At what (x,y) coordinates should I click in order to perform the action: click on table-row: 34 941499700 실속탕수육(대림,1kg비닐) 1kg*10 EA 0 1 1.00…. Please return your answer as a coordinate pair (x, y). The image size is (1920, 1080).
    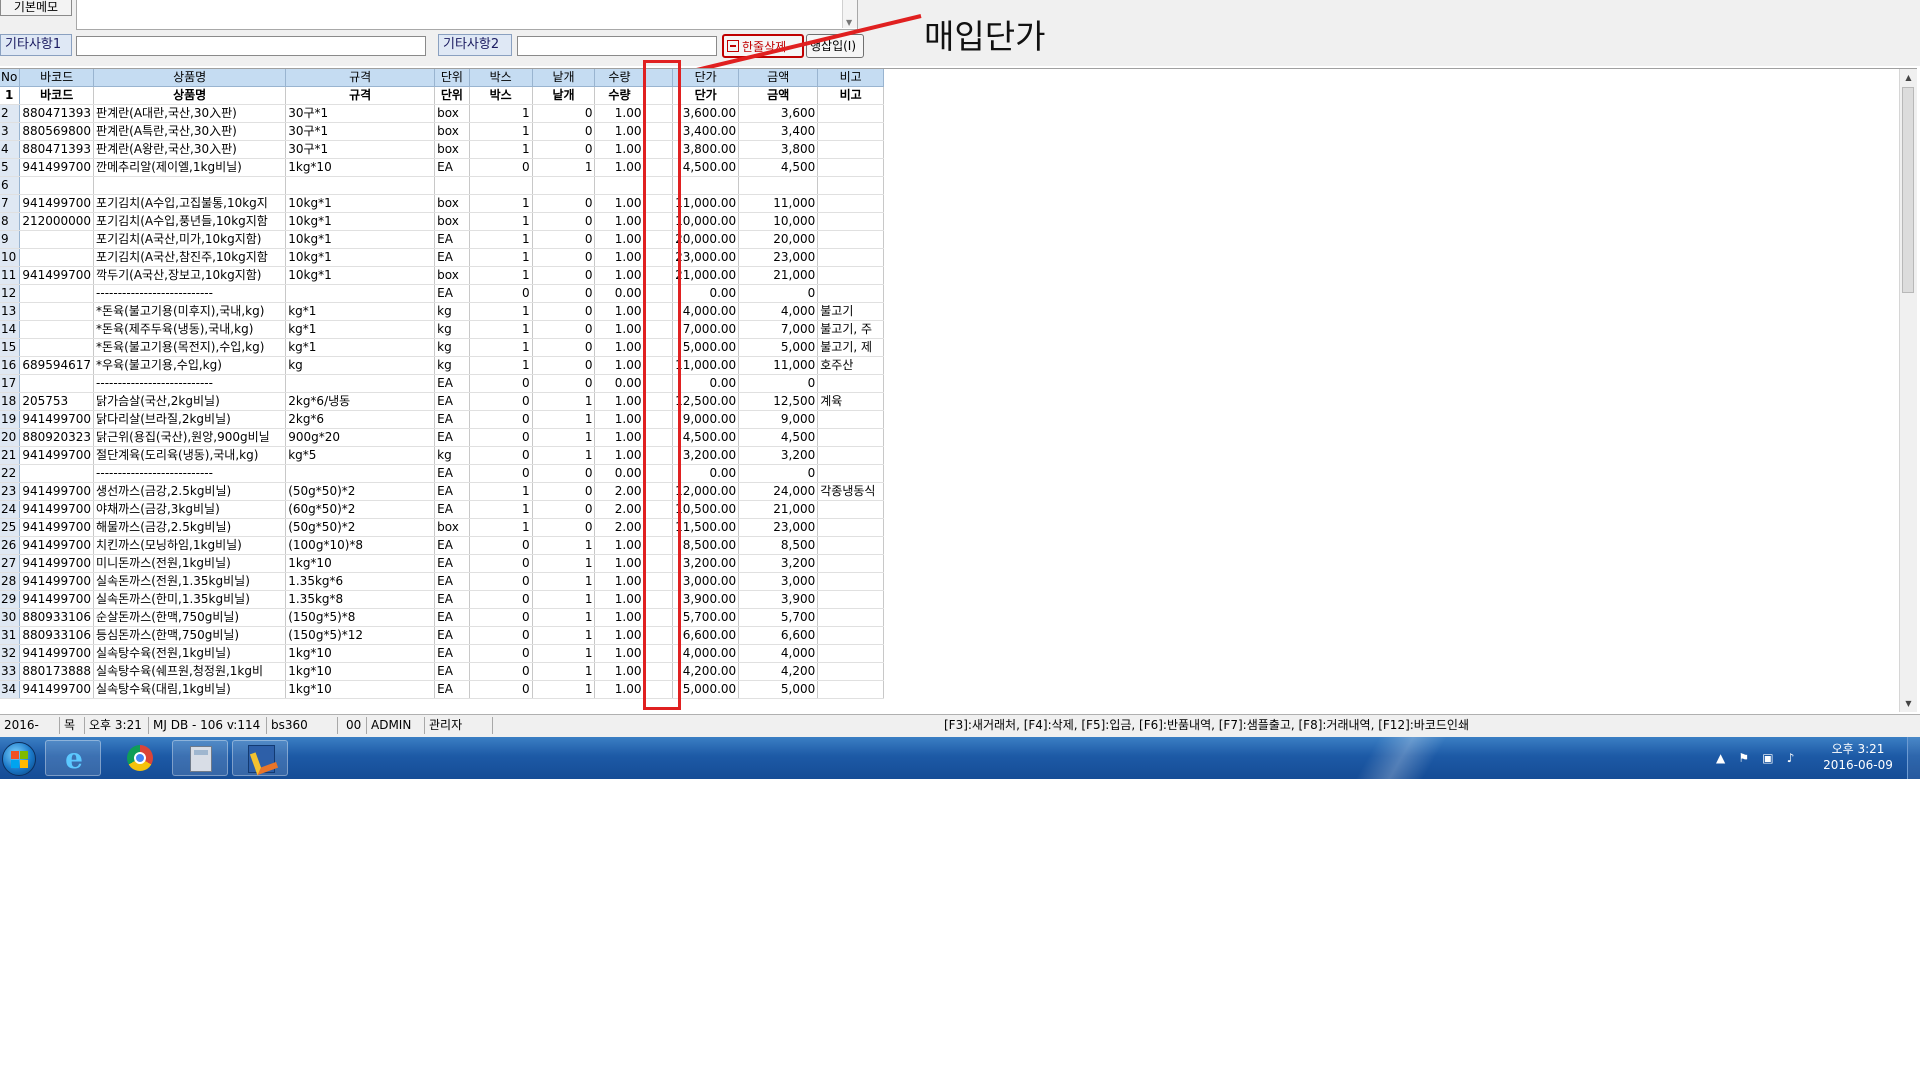
    Looking at the image, I should click on (442, 689).